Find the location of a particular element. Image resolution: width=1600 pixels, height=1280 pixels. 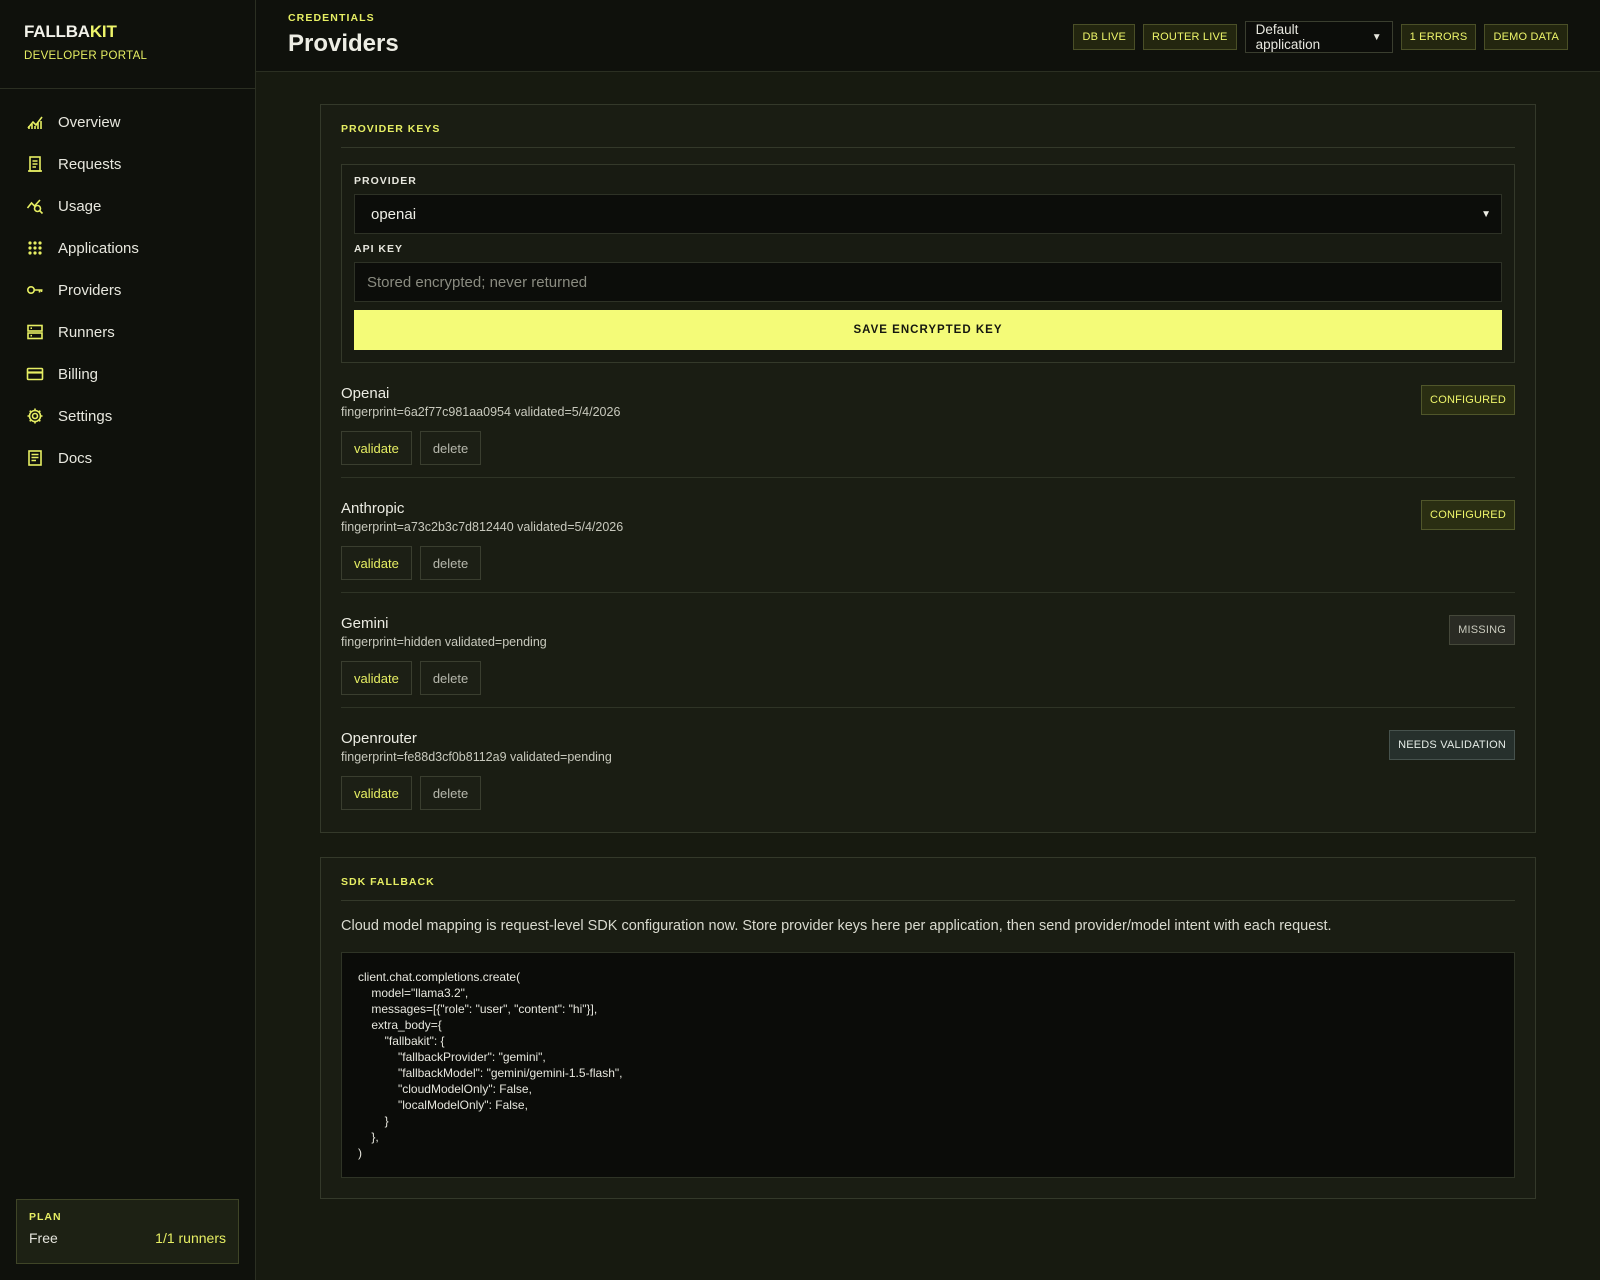

sdk-fallback-heading: SDK FALLBACK is located at coordinates (928, 888).